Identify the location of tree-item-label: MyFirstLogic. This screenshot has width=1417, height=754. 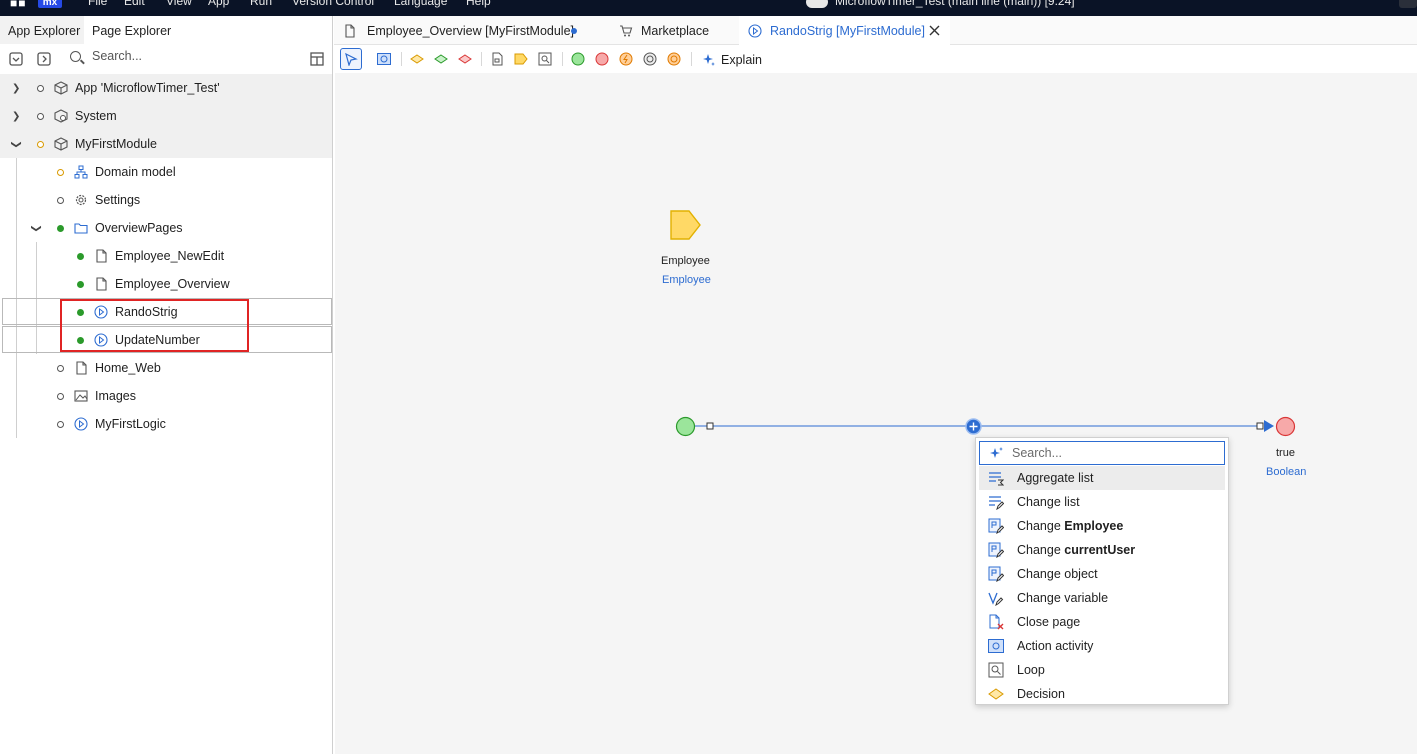
(130, 424).